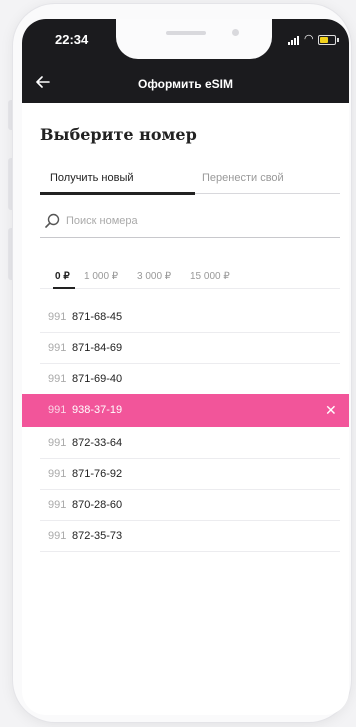 The width and height of the screenshot is (356, 727). I want to click on filter-divider, so click(190, 288).